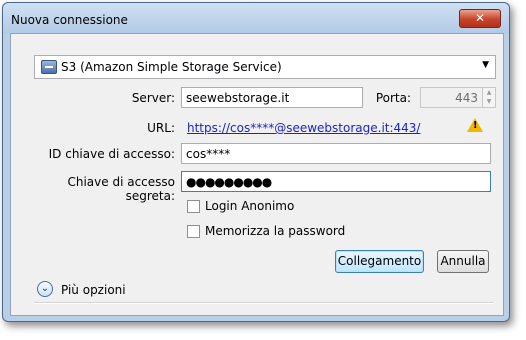 This screenshot has width=526, height=340. What do you see at coordinates (111, 154) in the screenshot?
I see `access-key-label: ID chiave di accesso:` at bounding box center [111, 154].